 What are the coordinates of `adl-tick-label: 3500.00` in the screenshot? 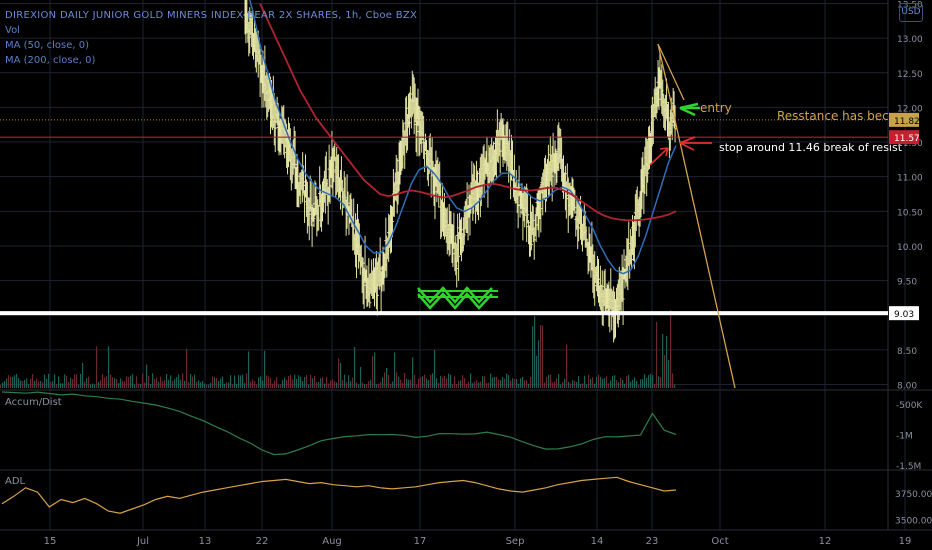 It's located at (913, 522).